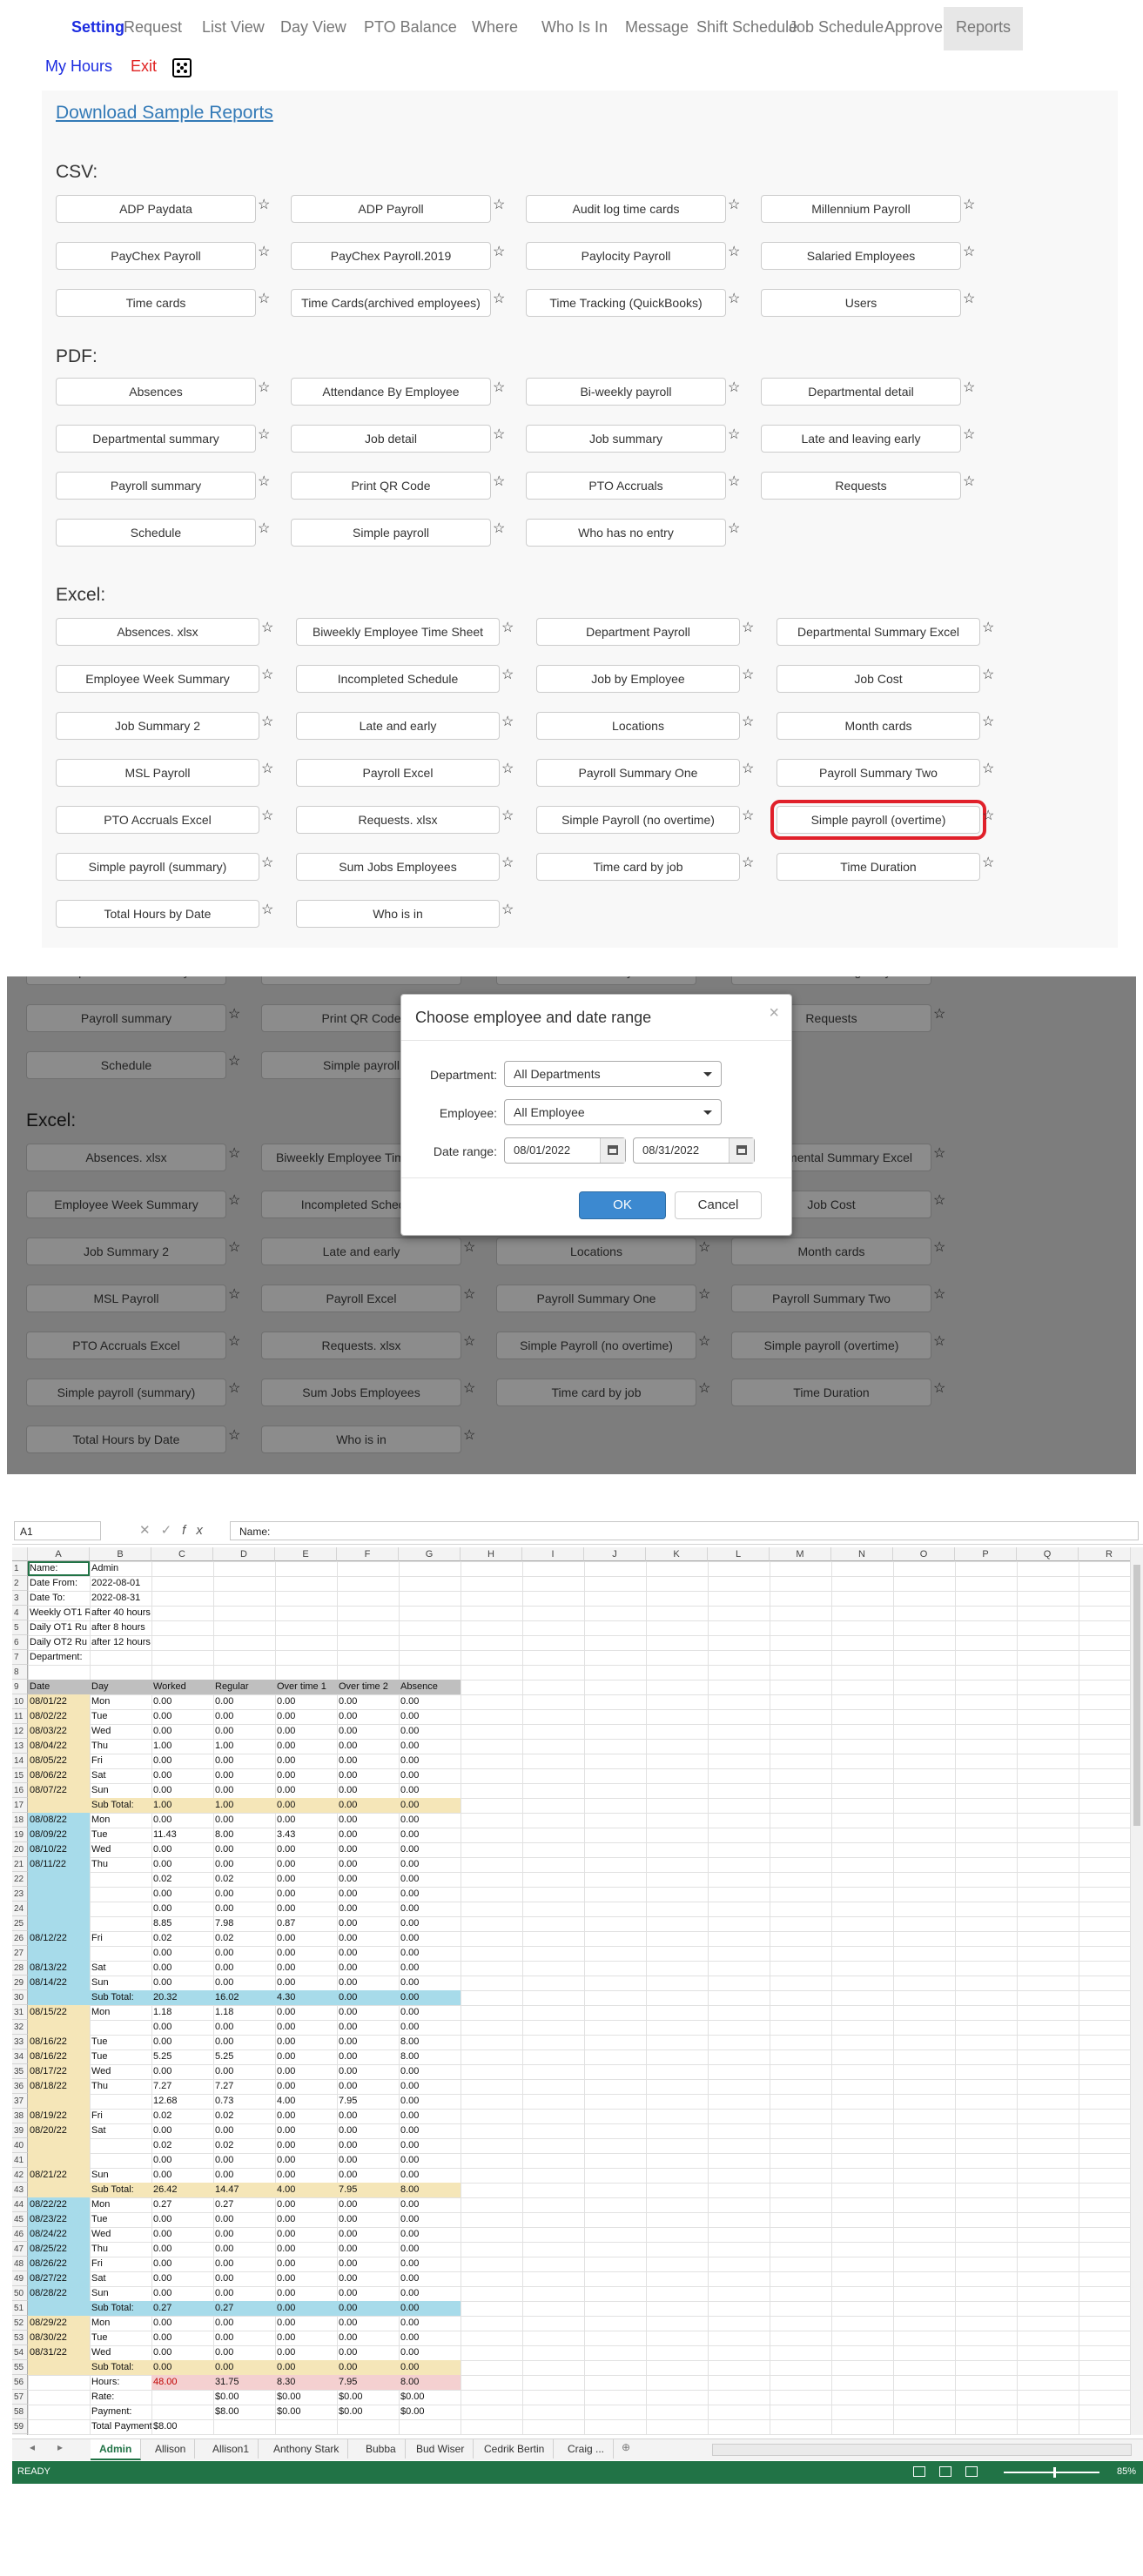 Image resolution: width=1143 pixels, height=2576 pixels. Describe the element at coordinates (59, 2338) in the screenshot. I see `sheet-cell: 08/30/22` at that location.